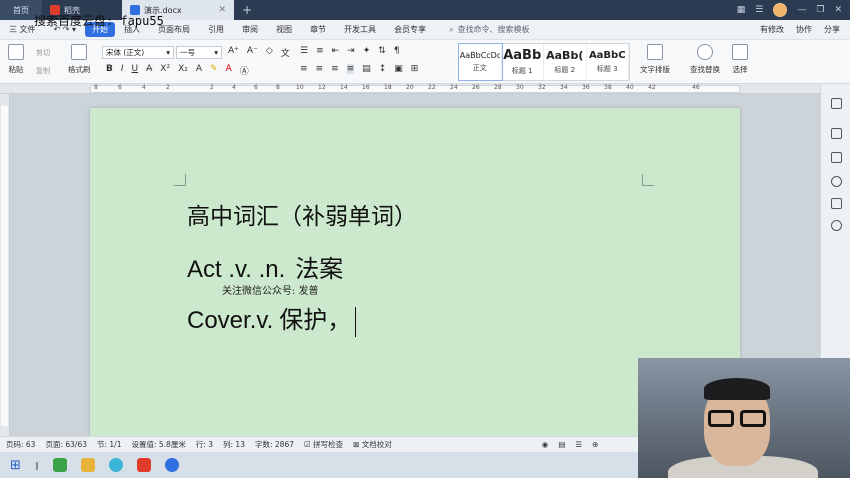  I want to click on properties-icon, so click(836, 157).